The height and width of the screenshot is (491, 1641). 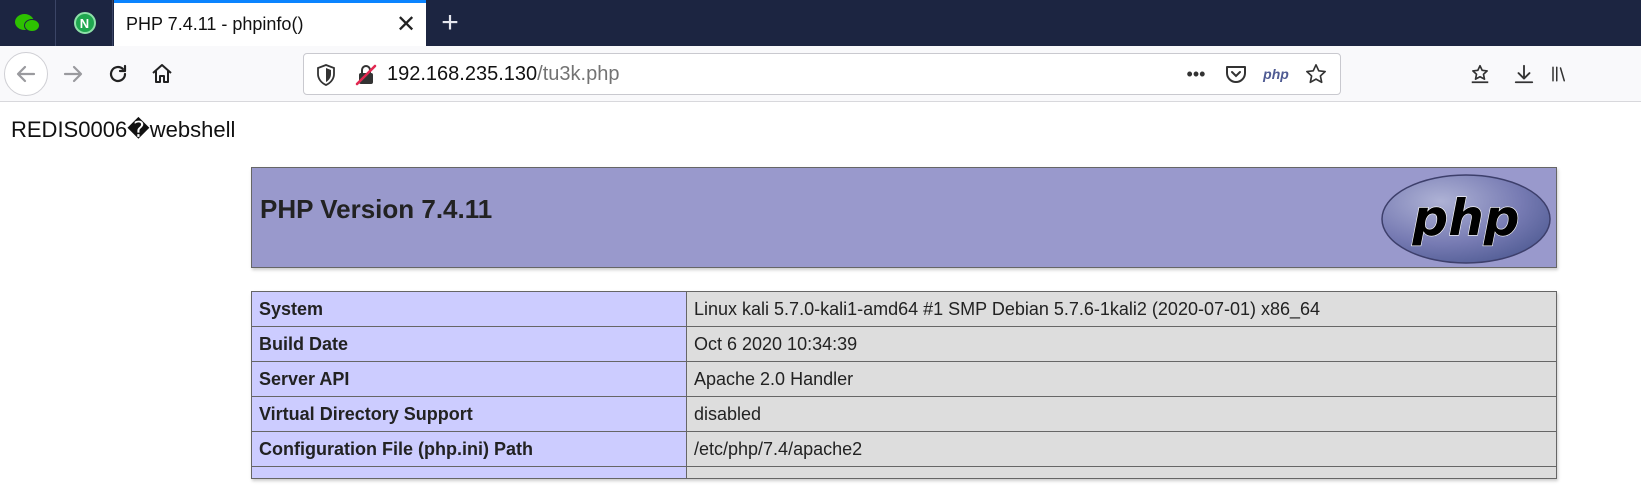 What do you see at coordinates (1524, 74) in the screenshot?
I see `downloads-icon` at bounding box center [1524, 74].